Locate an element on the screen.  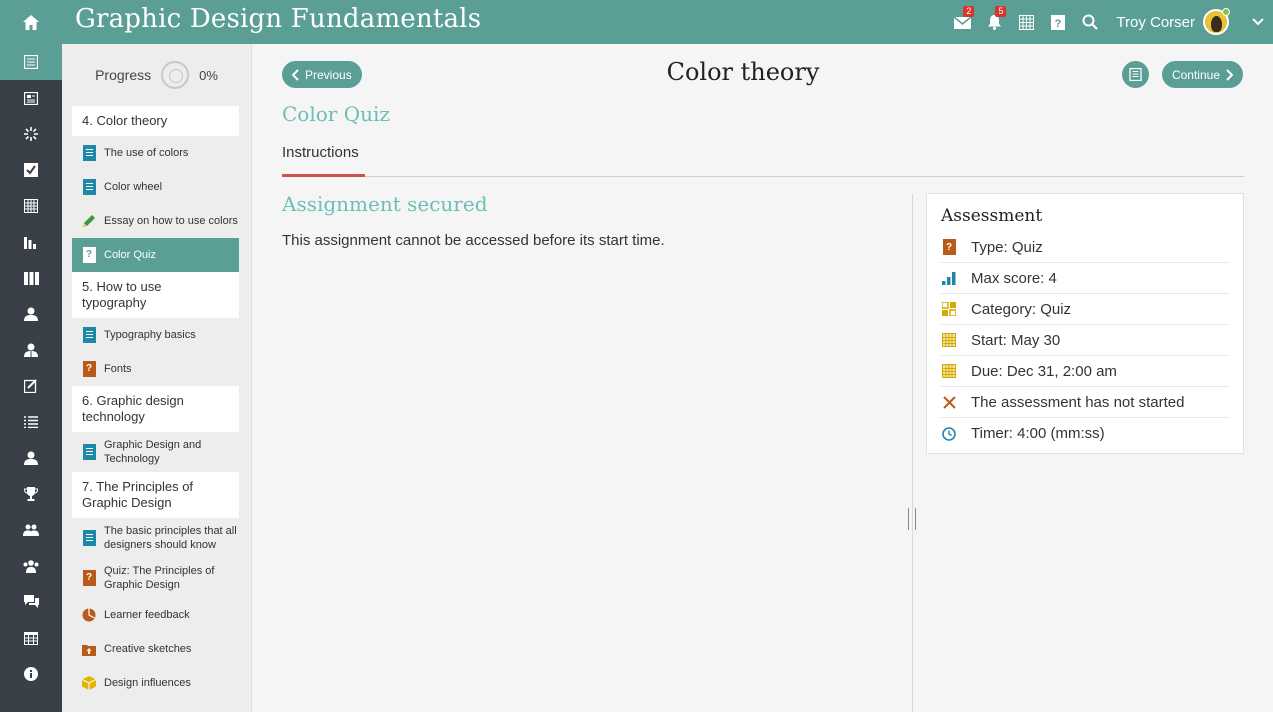
tree-unit: Creative sketches is located at coordinates (155, 649).